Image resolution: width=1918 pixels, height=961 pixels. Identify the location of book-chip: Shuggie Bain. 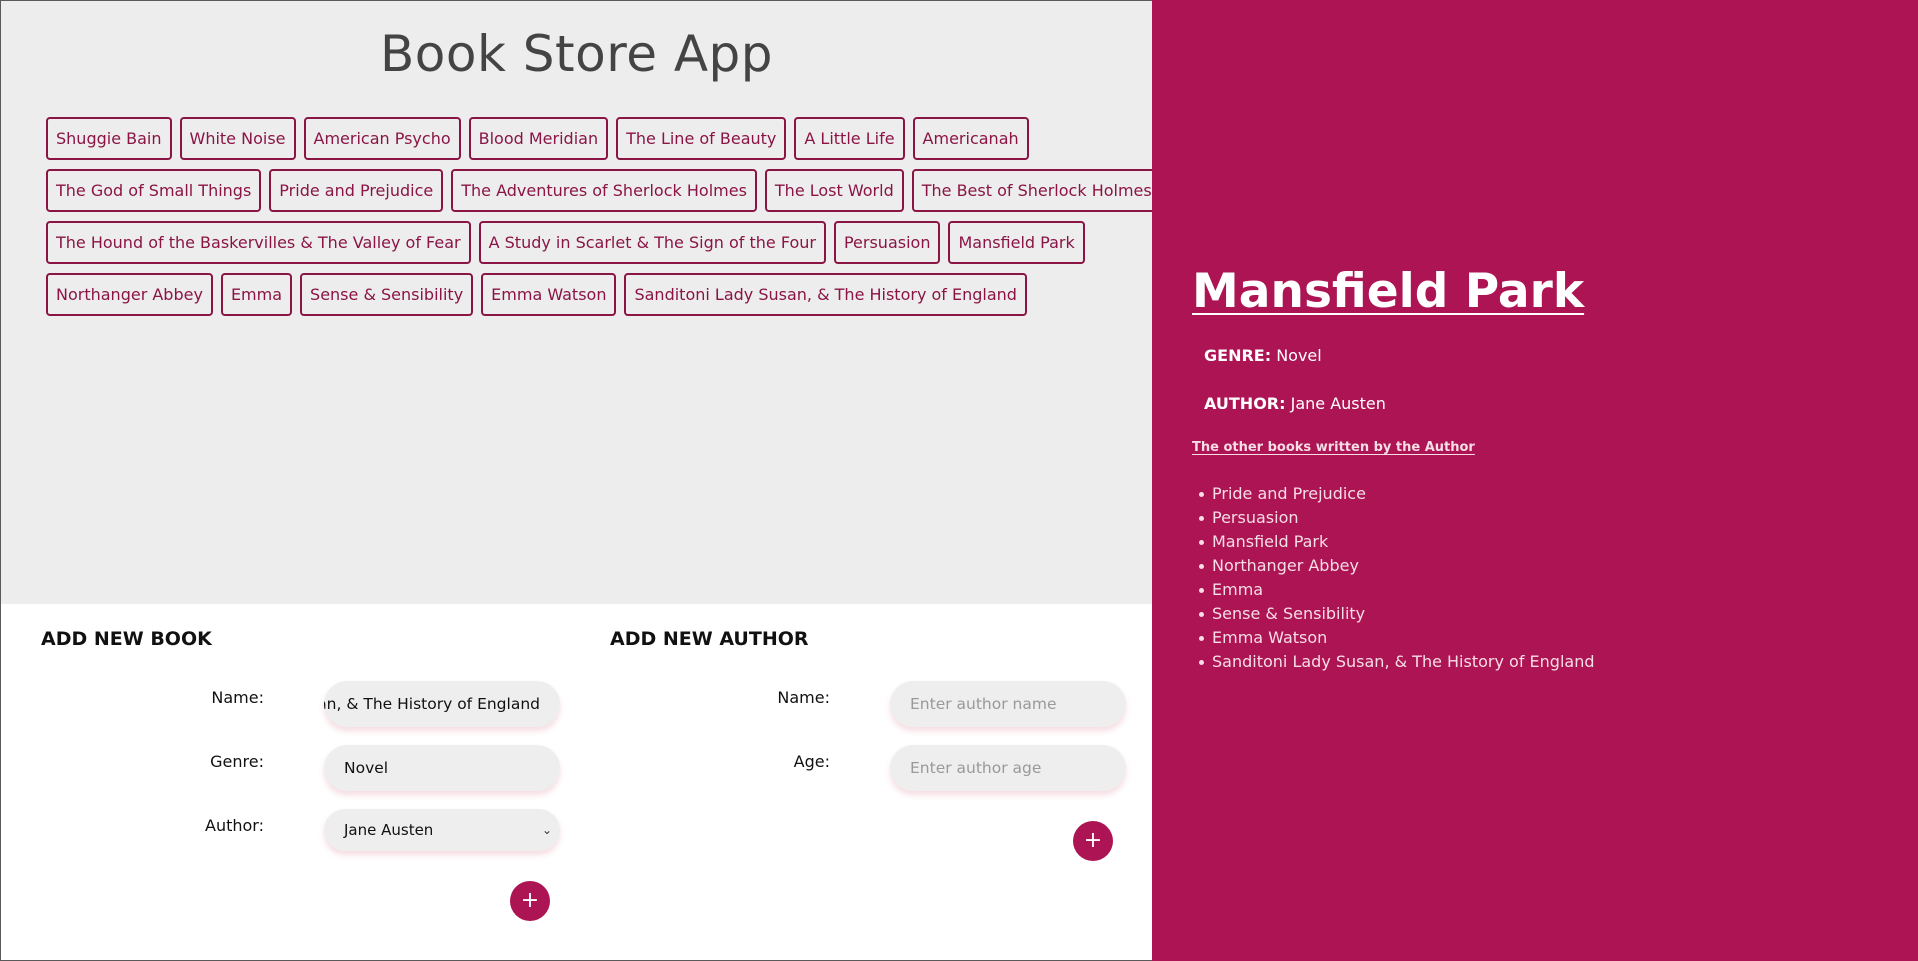
(109, 138).